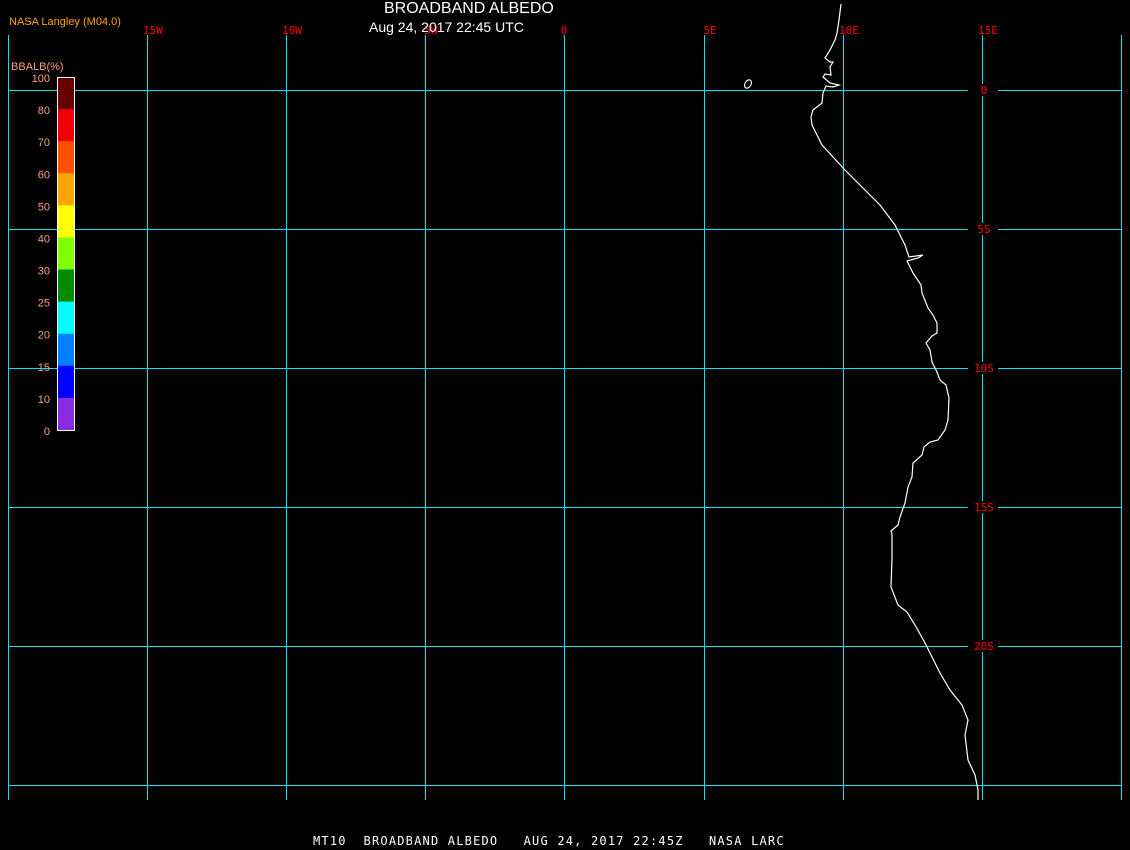 This screenshot has height=850, width=1130. Describe the element at coordinates (65, 22) in the screenshot. I see `credit-label: NASA Langley (M04.0)` at that location.